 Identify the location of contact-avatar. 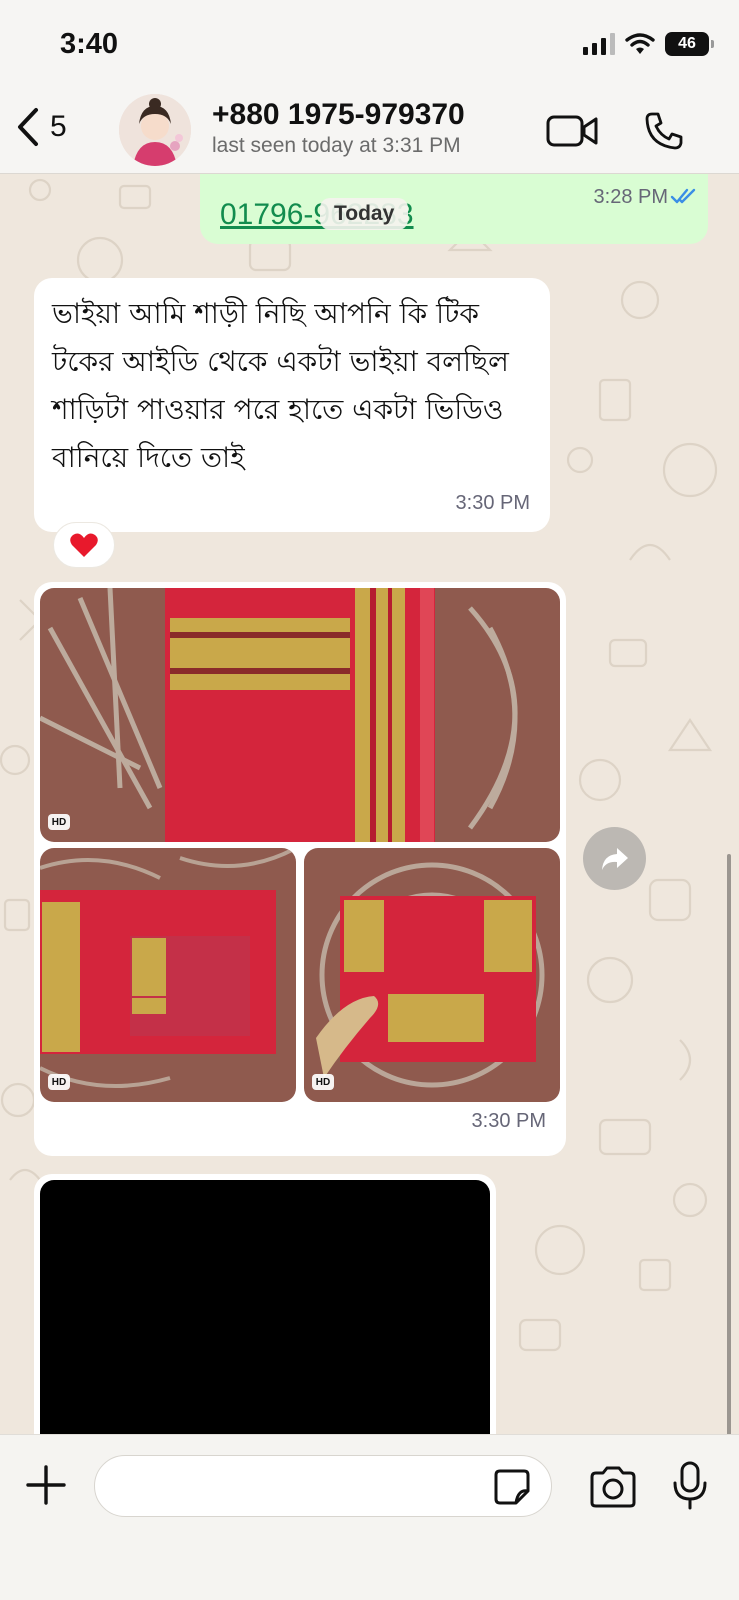
(155, 130).